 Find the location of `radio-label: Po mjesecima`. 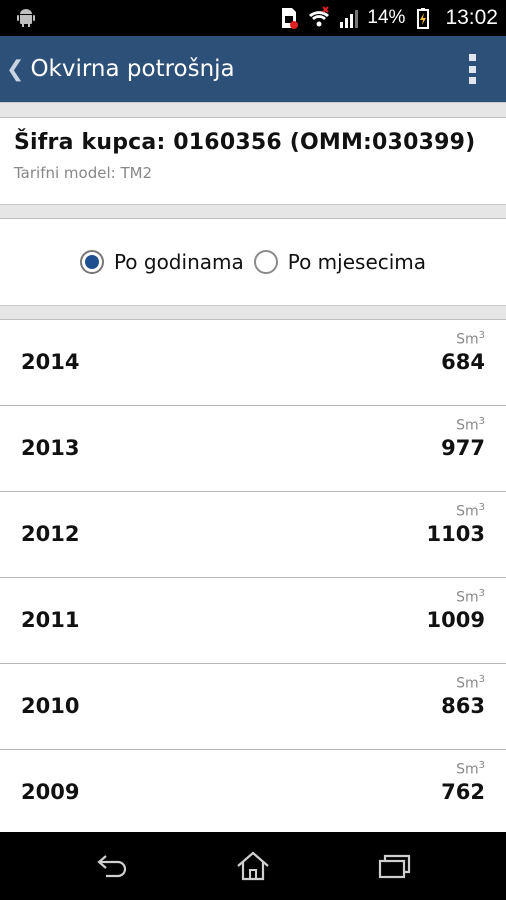

radio-label: Po mjesecima is located at coordinates (357, 262).